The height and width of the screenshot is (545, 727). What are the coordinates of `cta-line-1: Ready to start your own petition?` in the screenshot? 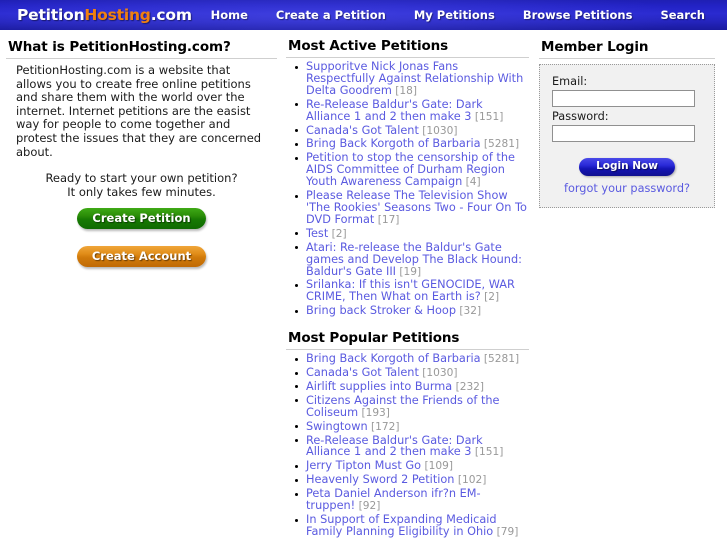 It's located at (141, 178).